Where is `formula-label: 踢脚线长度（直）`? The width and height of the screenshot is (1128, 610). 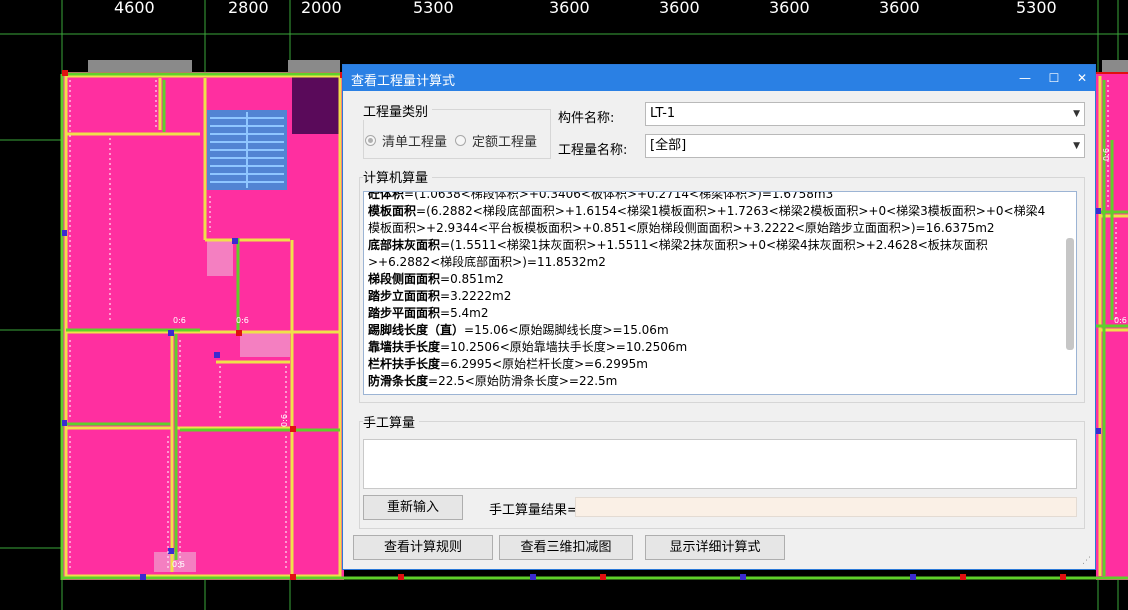
formula-label: 踢脚线长度（直） is located at coordinates (416, 330).